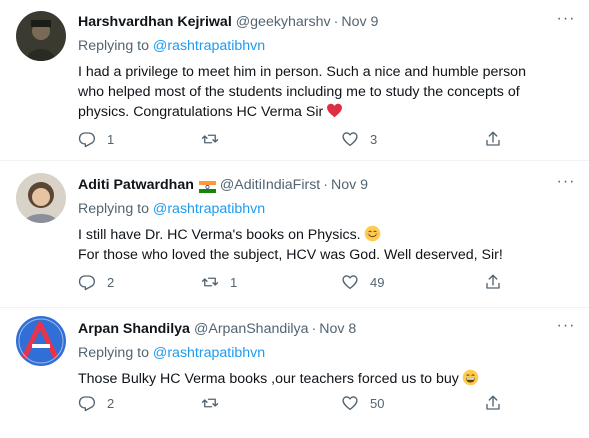 This screenshot has width=589, height=438. What do you see at coordinates (377, 403) in the screenshot?
I see `like-count: 50` at bounding box center [377, 403].